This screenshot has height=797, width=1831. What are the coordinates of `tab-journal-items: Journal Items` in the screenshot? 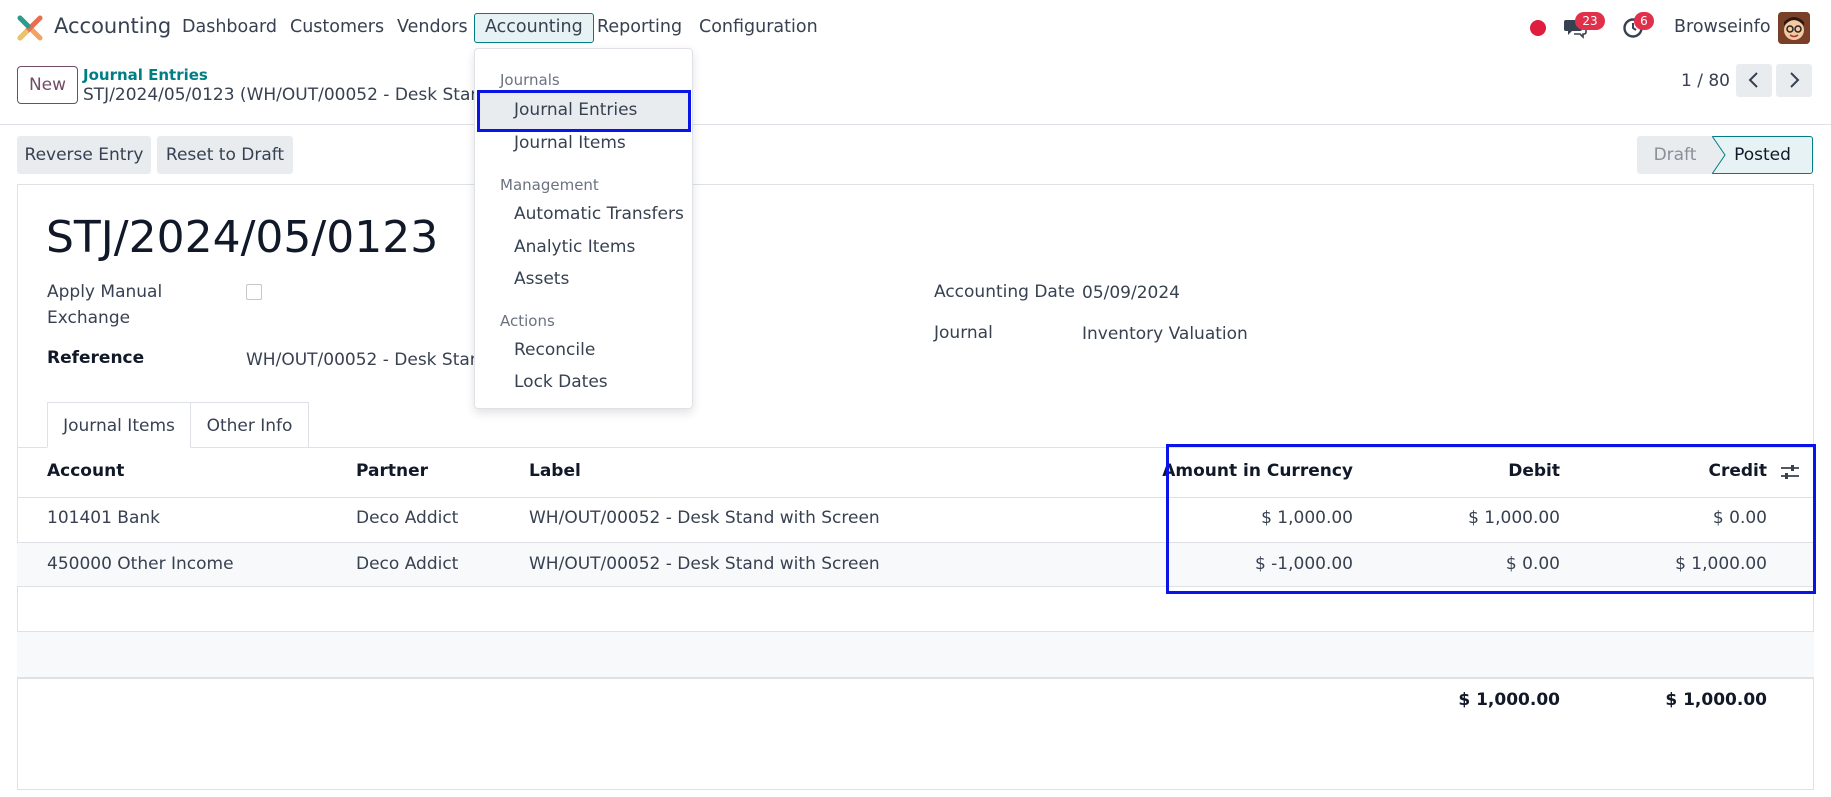 It's located at (119, 425).